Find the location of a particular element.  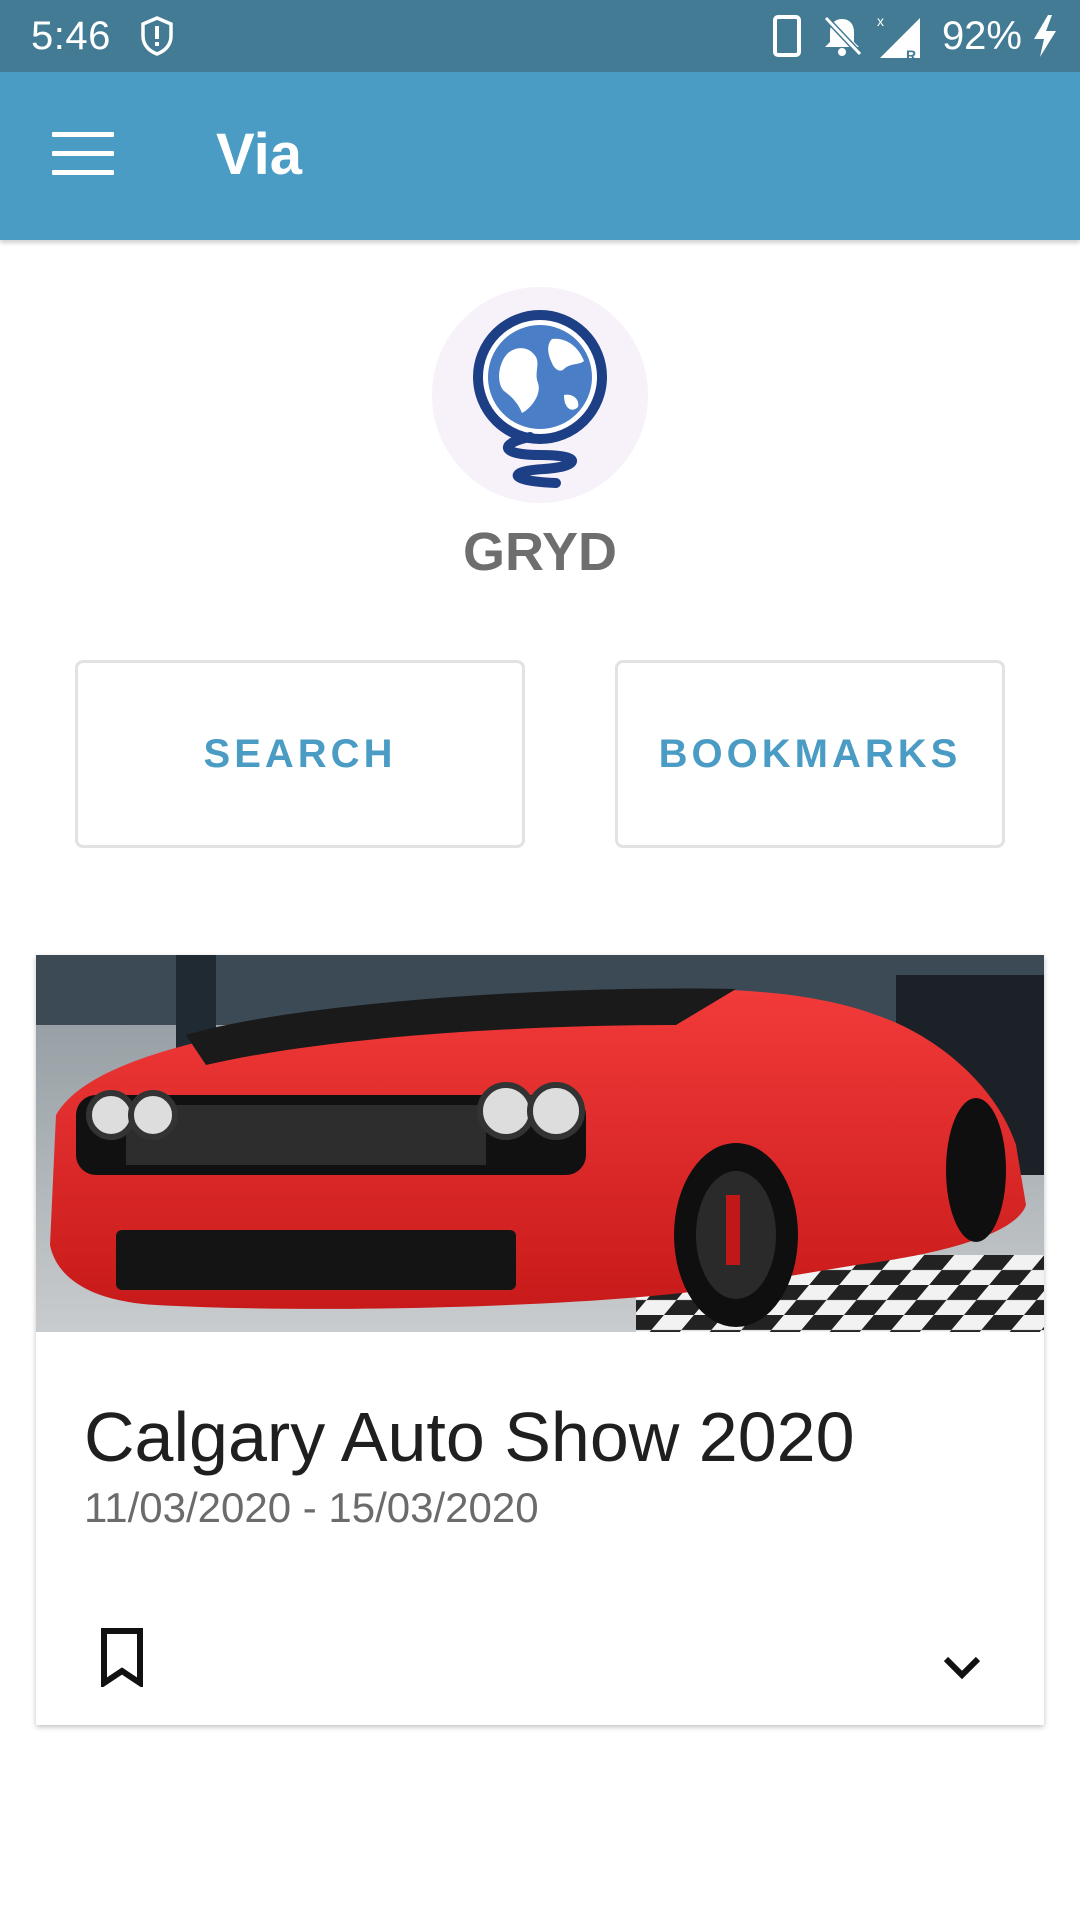

charging-icon is located at coordinates (1045, 36).